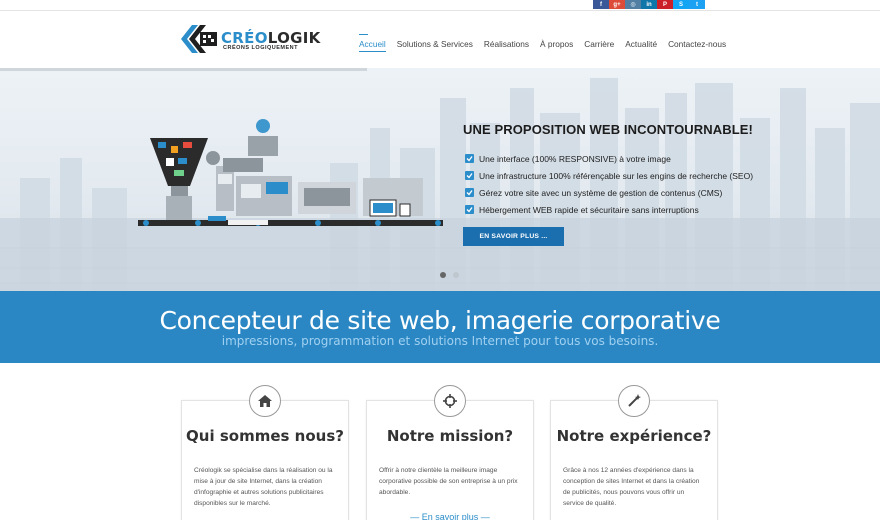 This screenshot has width=880, height=520. Describe the element at coordinates (617, 4) in the screenshot. I see `google-plus-icon: g+` at that location.